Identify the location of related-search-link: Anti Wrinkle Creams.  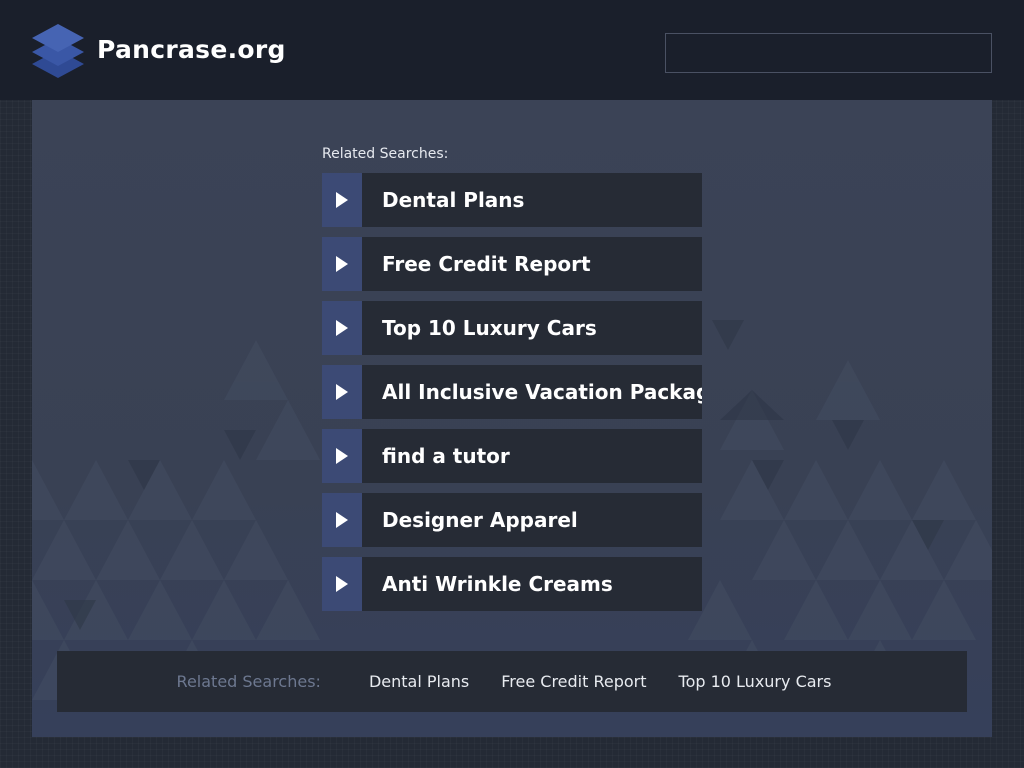
(512, 584).